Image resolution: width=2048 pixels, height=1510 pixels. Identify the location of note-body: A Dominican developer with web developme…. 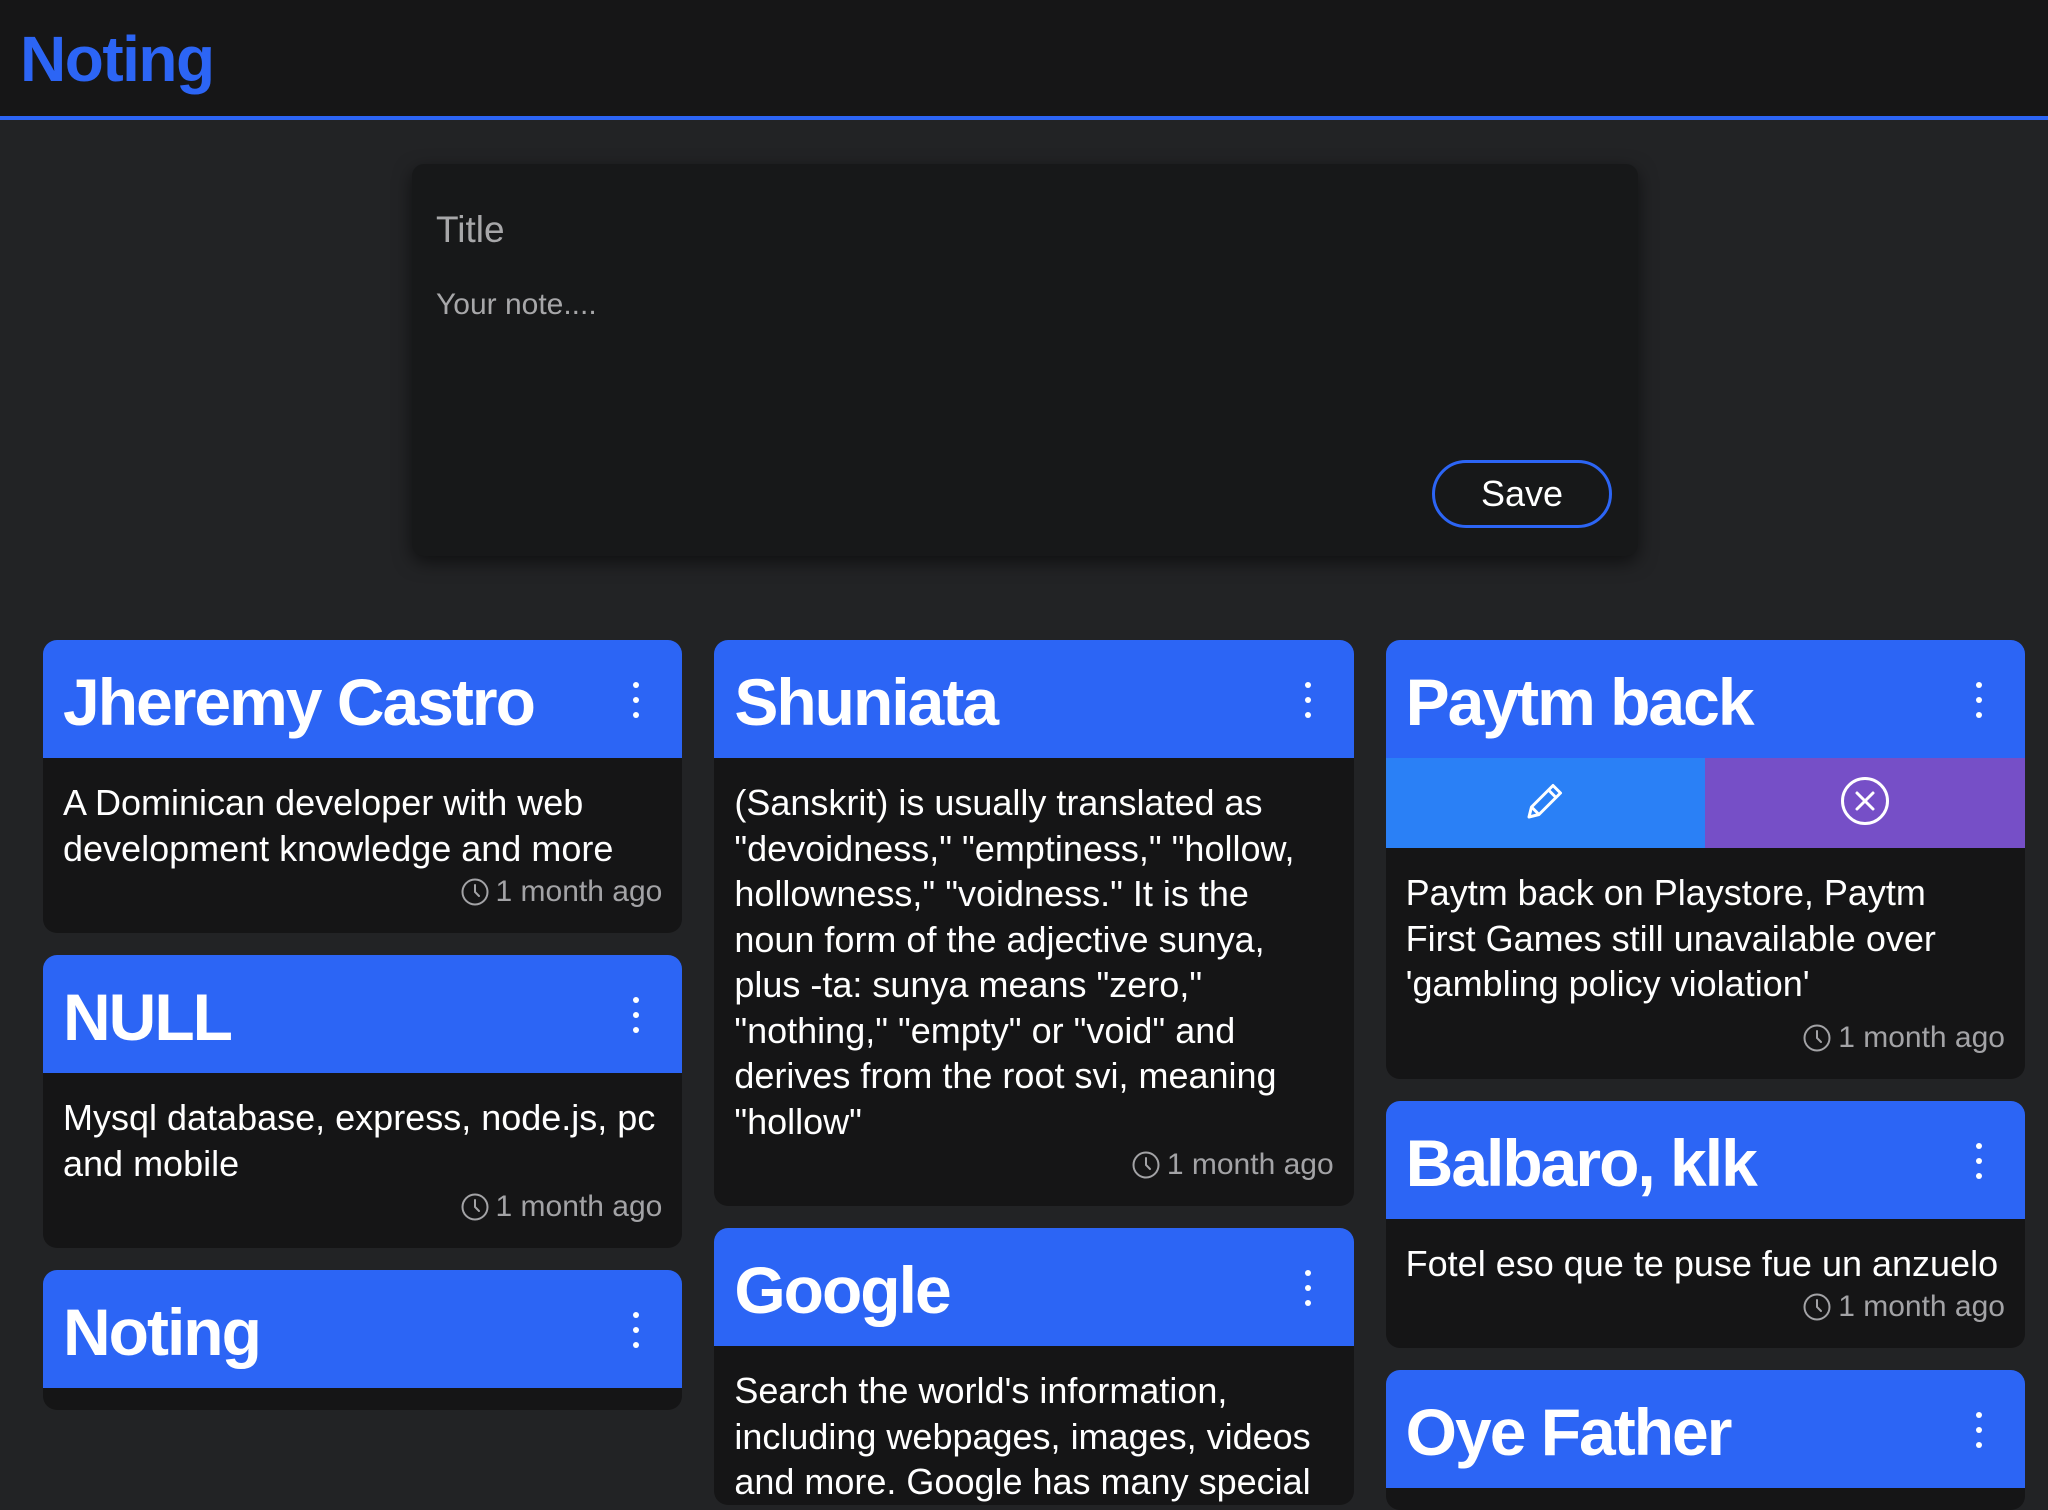
(338, 825).